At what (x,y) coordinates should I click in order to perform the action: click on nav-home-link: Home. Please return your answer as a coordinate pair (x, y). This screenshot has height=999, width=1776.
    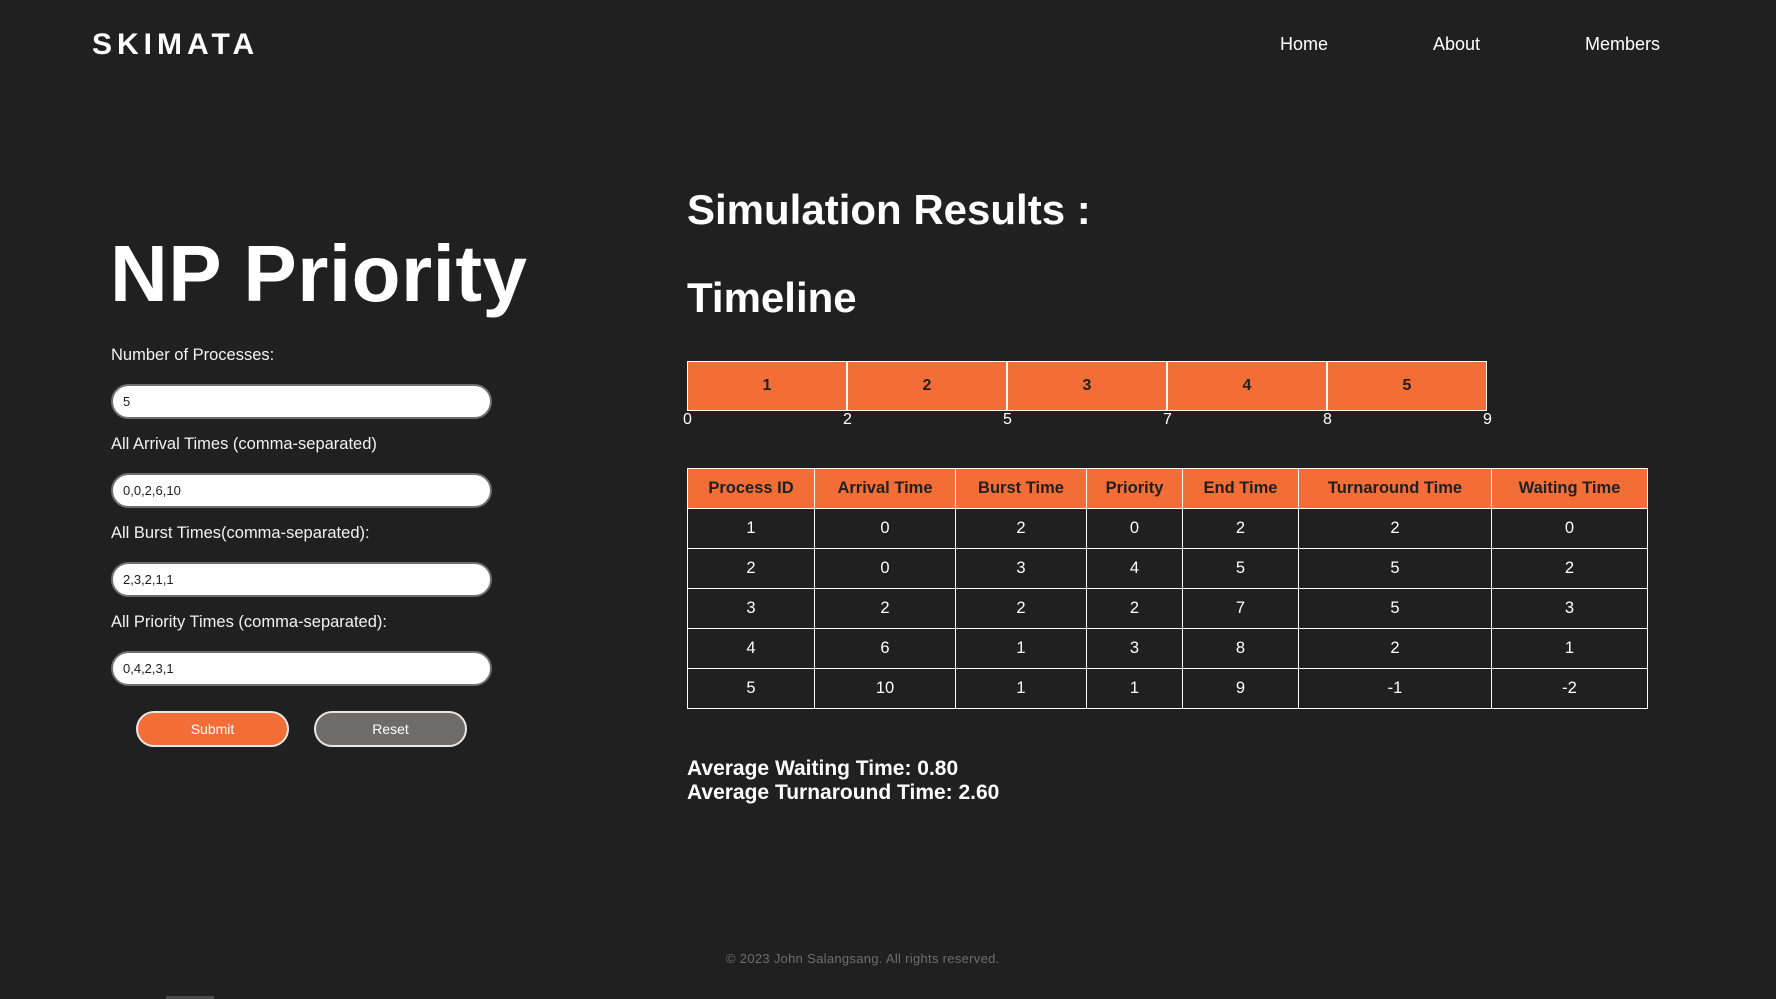
    Looking at the image, I should click on (1304, 44).